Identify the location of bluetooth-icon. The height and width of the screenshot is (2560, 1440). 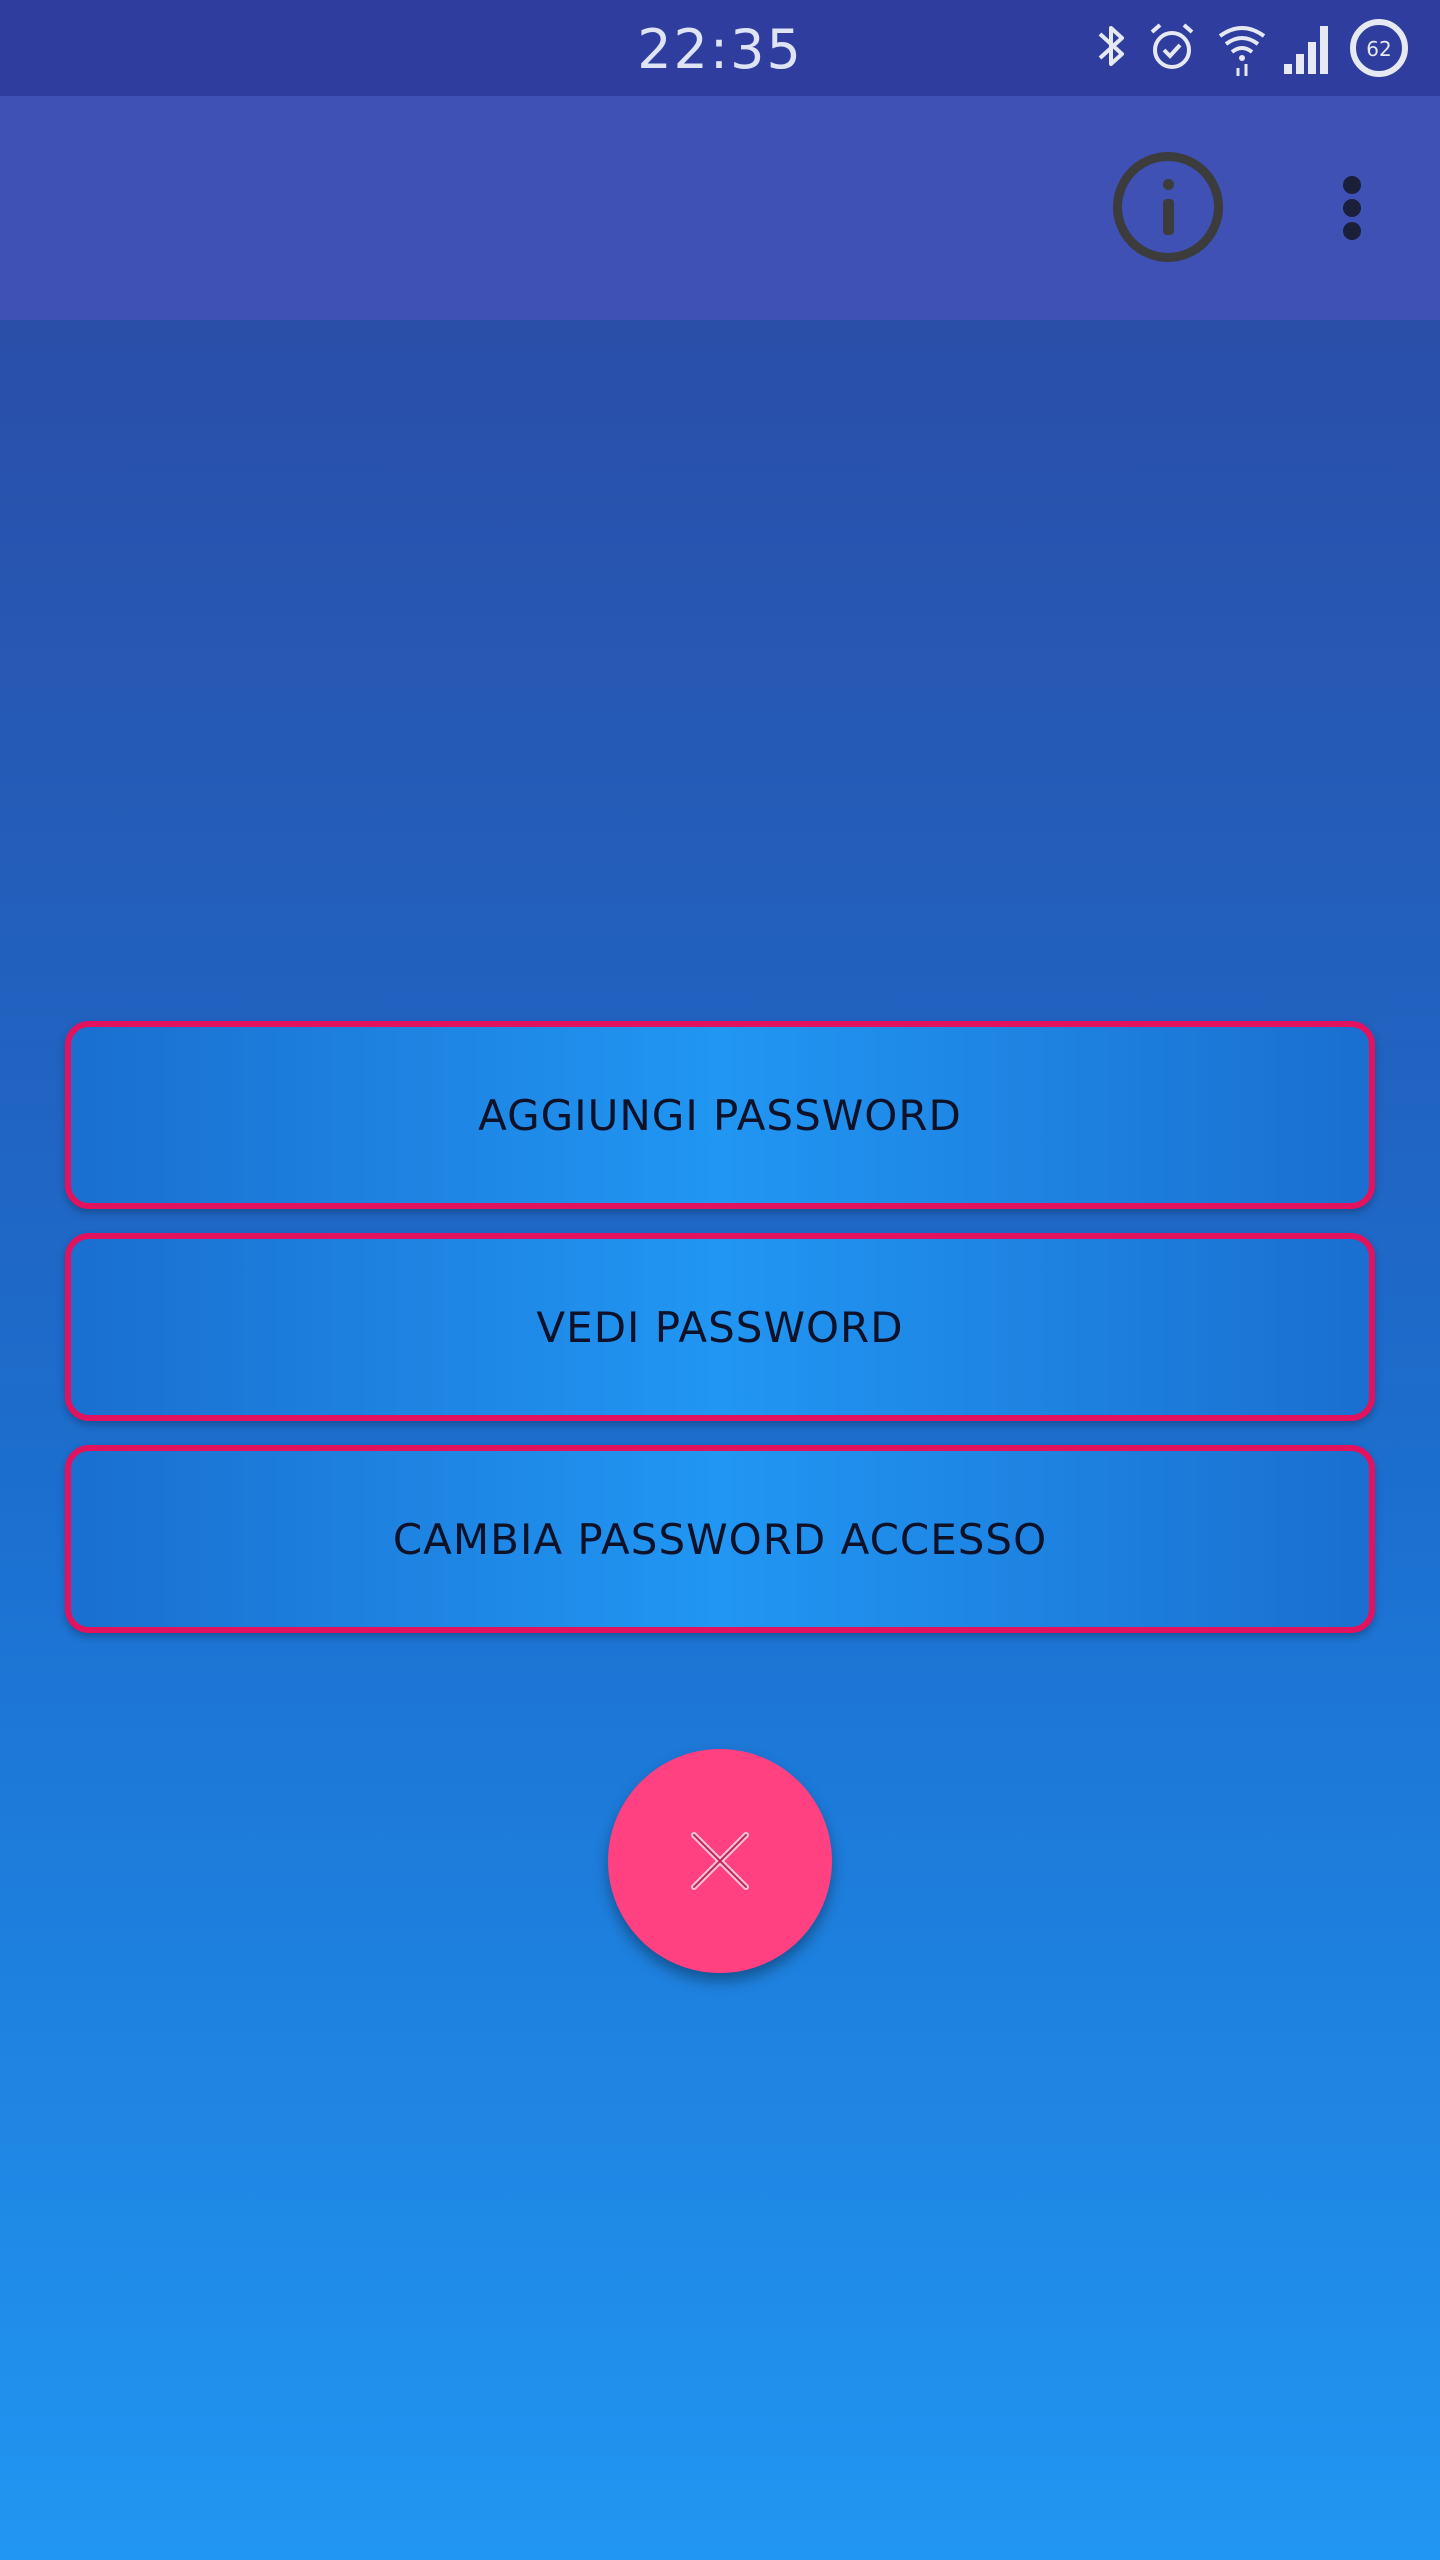
(1112, 48).